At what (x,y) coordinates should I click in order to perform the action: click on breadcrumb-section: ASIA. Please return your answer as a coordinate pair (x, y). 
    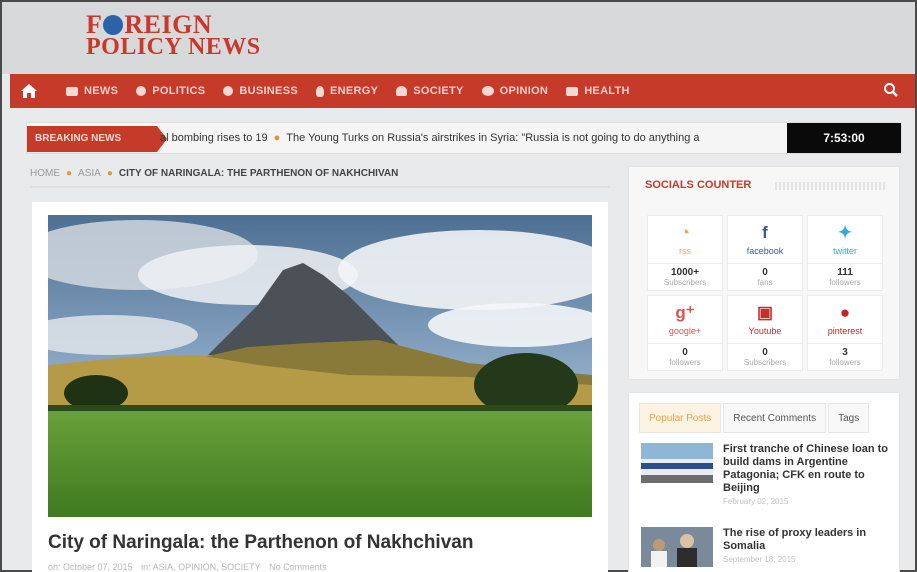
    Looking at the image, I should click on (89, 173).